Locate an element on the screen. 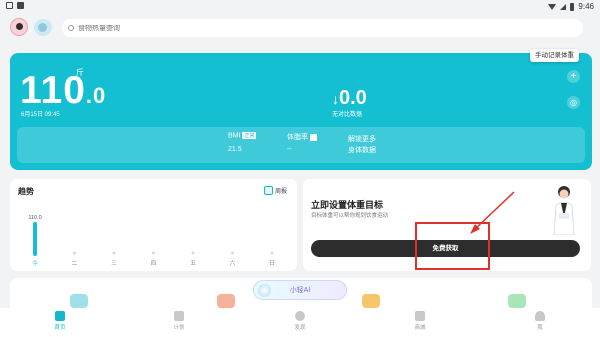 The height and width of the screenshot is (337, 600). tab-discover: 发现 is located at coordinates (300, 321).